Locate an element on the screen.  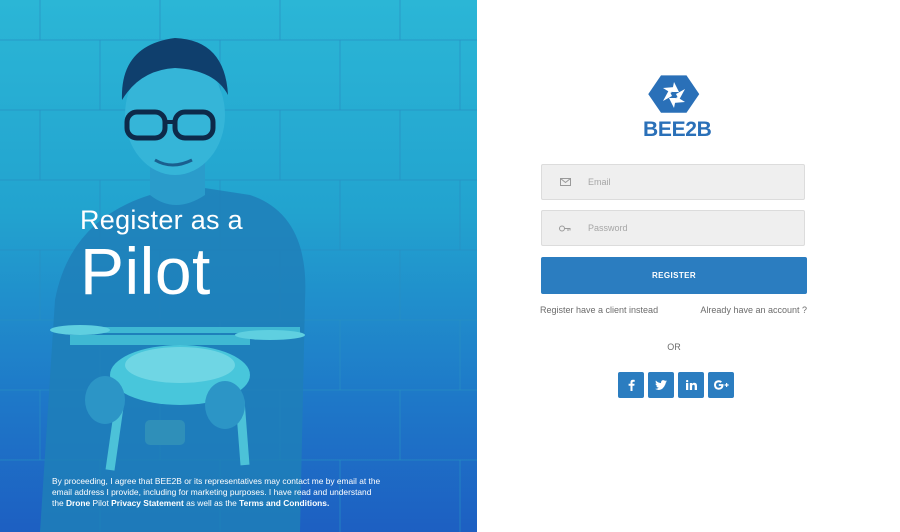
email-field is located at coordinates (673, 182).